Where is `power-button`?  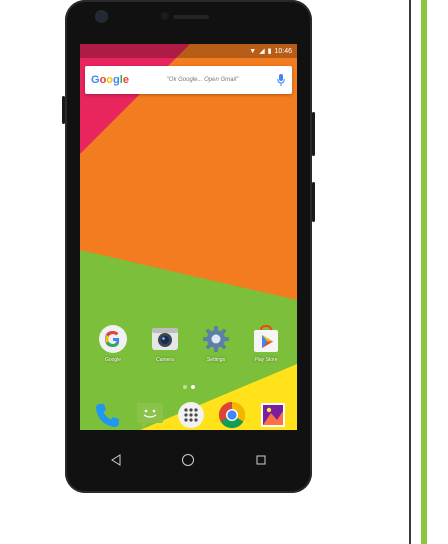 power-button is located at coordinates (313, 202).